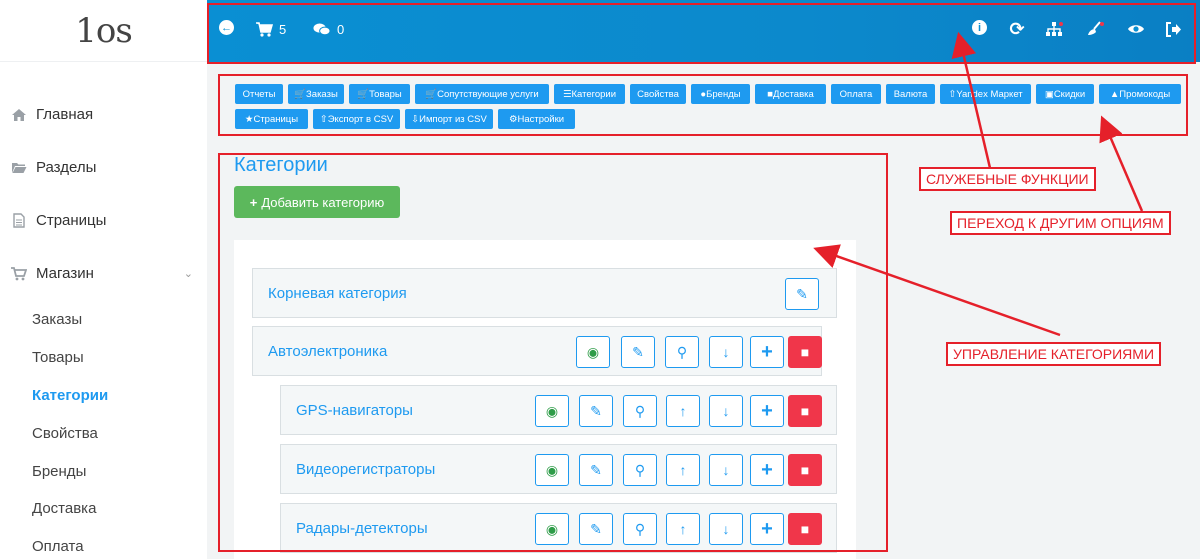  Describe the element at coordinates (1007, 179) in the screenshot. I see `annotation-label-service: СЛУЖЕБНЫЕ ФУНКЦИИ` at that location.